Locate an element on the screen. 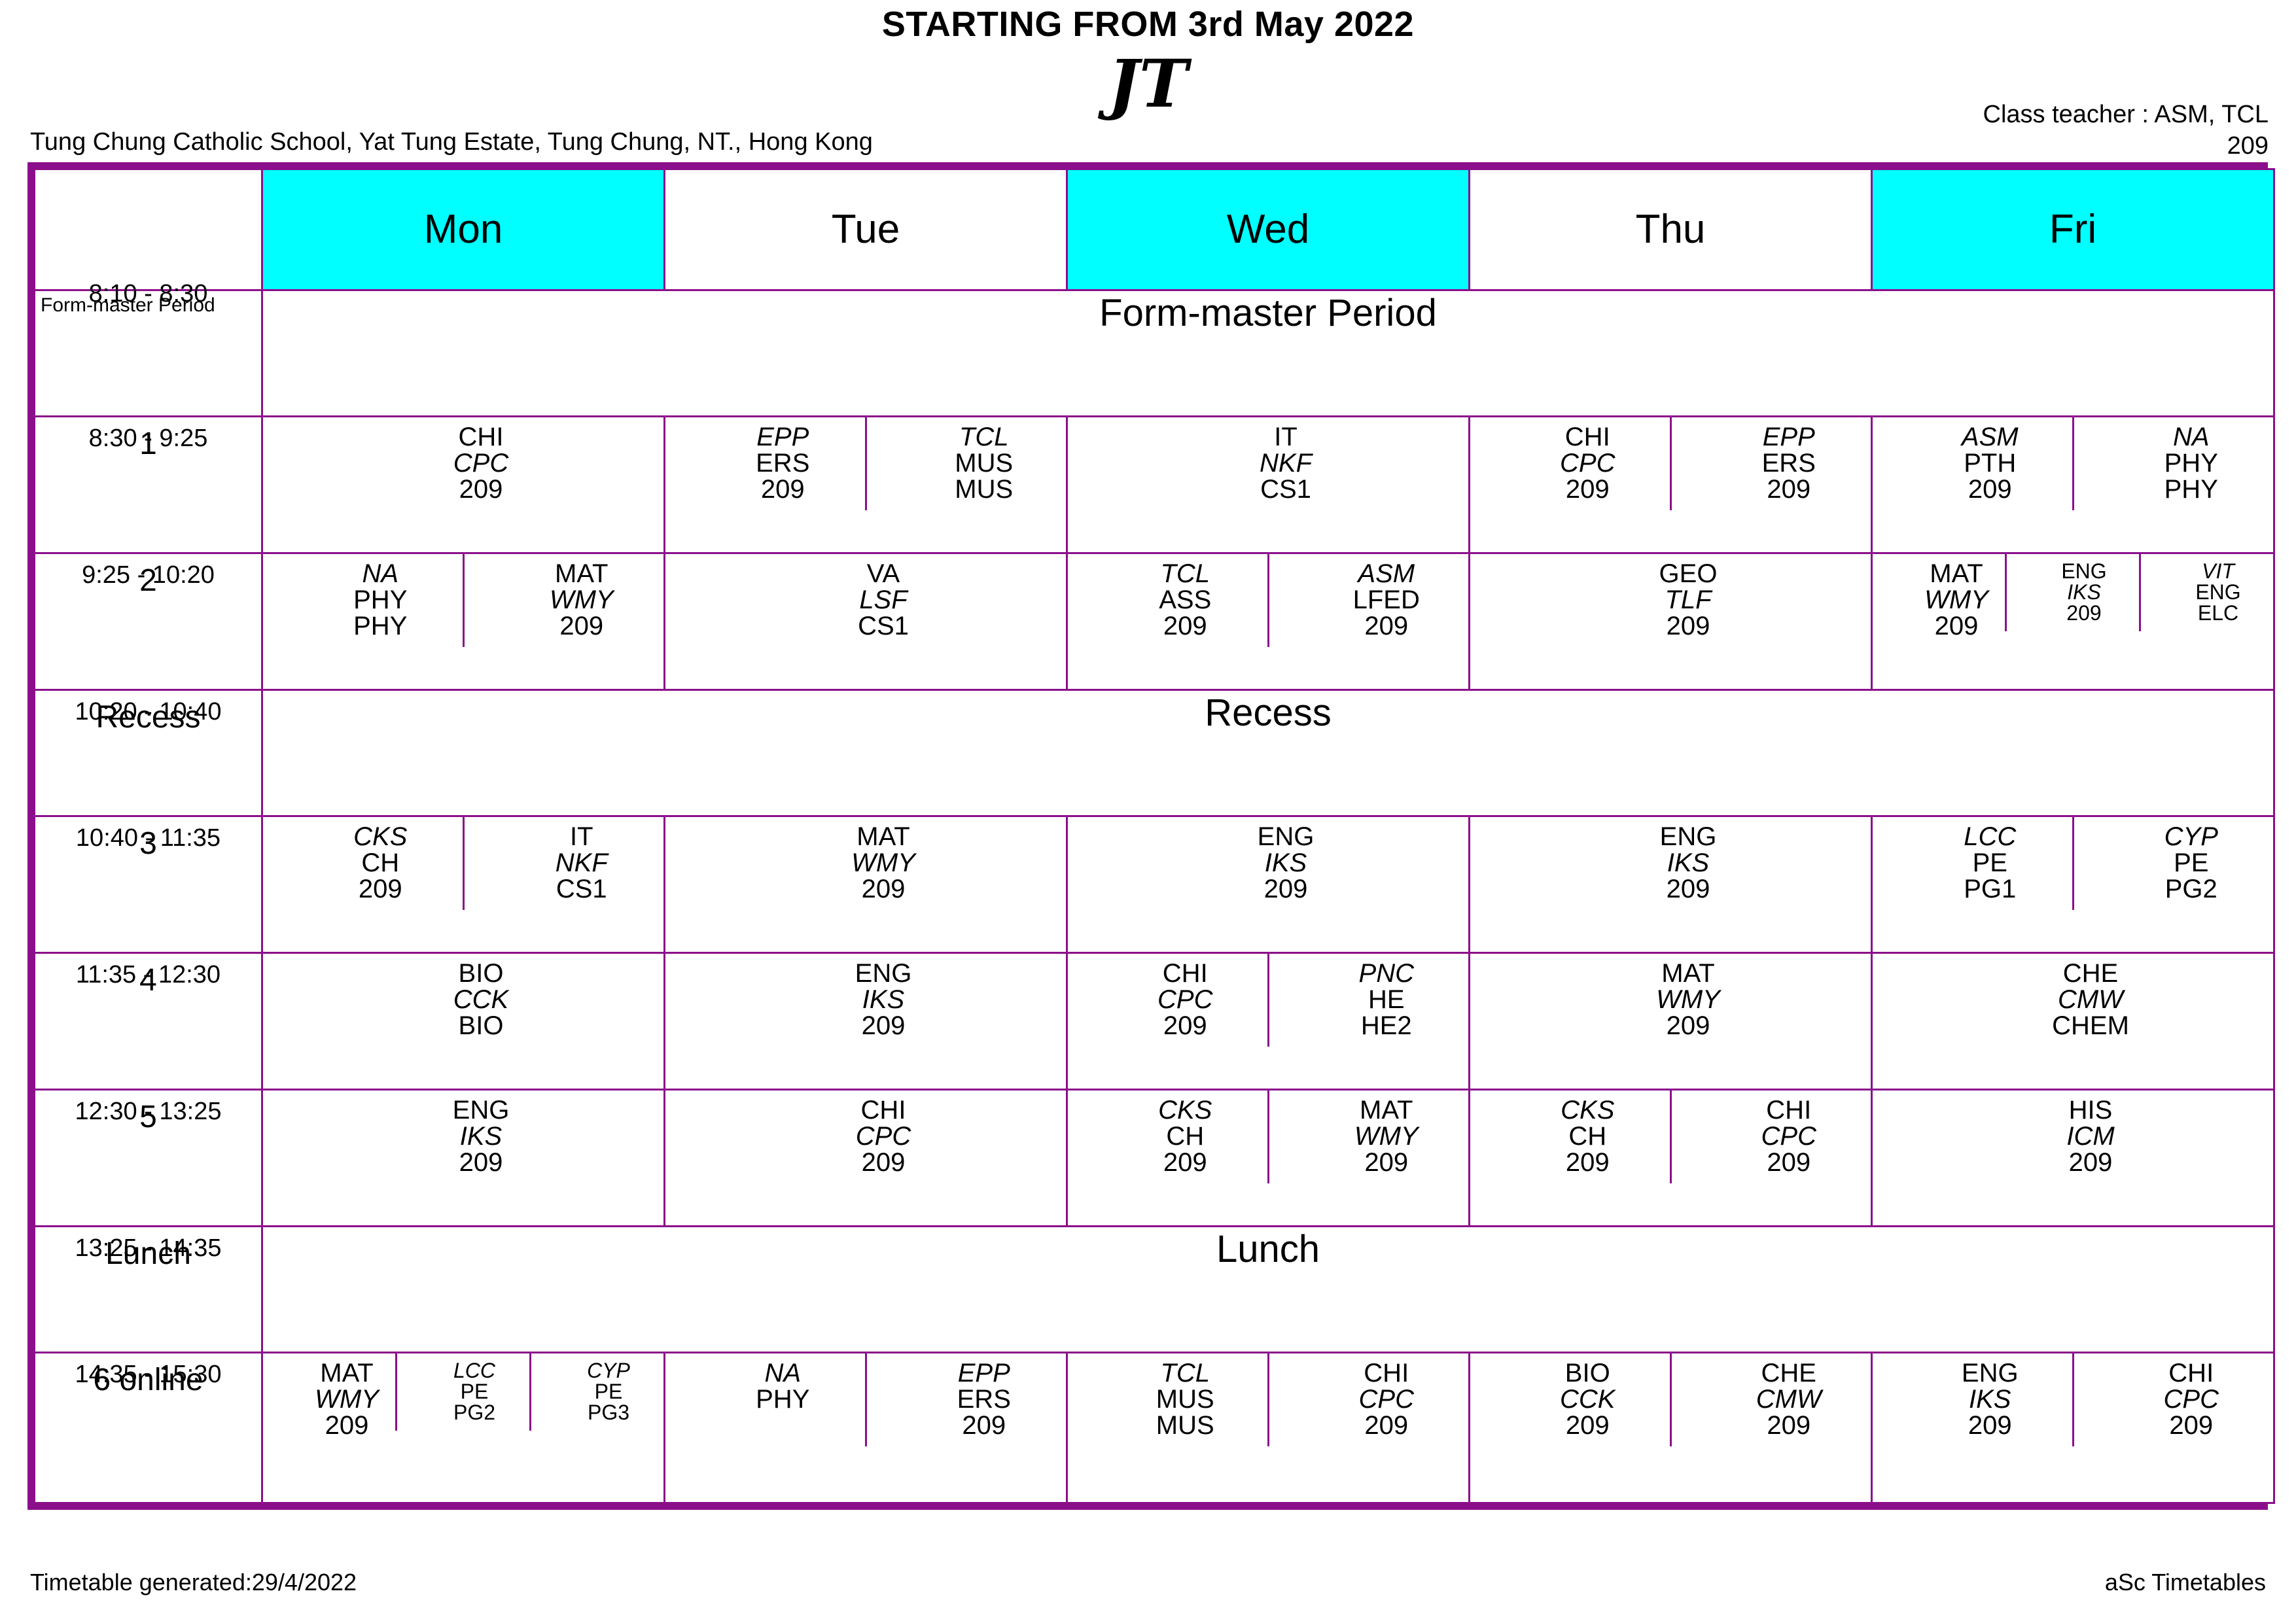  lesson-text: BIO CCK BIO is located at coordinates (480, 1000).